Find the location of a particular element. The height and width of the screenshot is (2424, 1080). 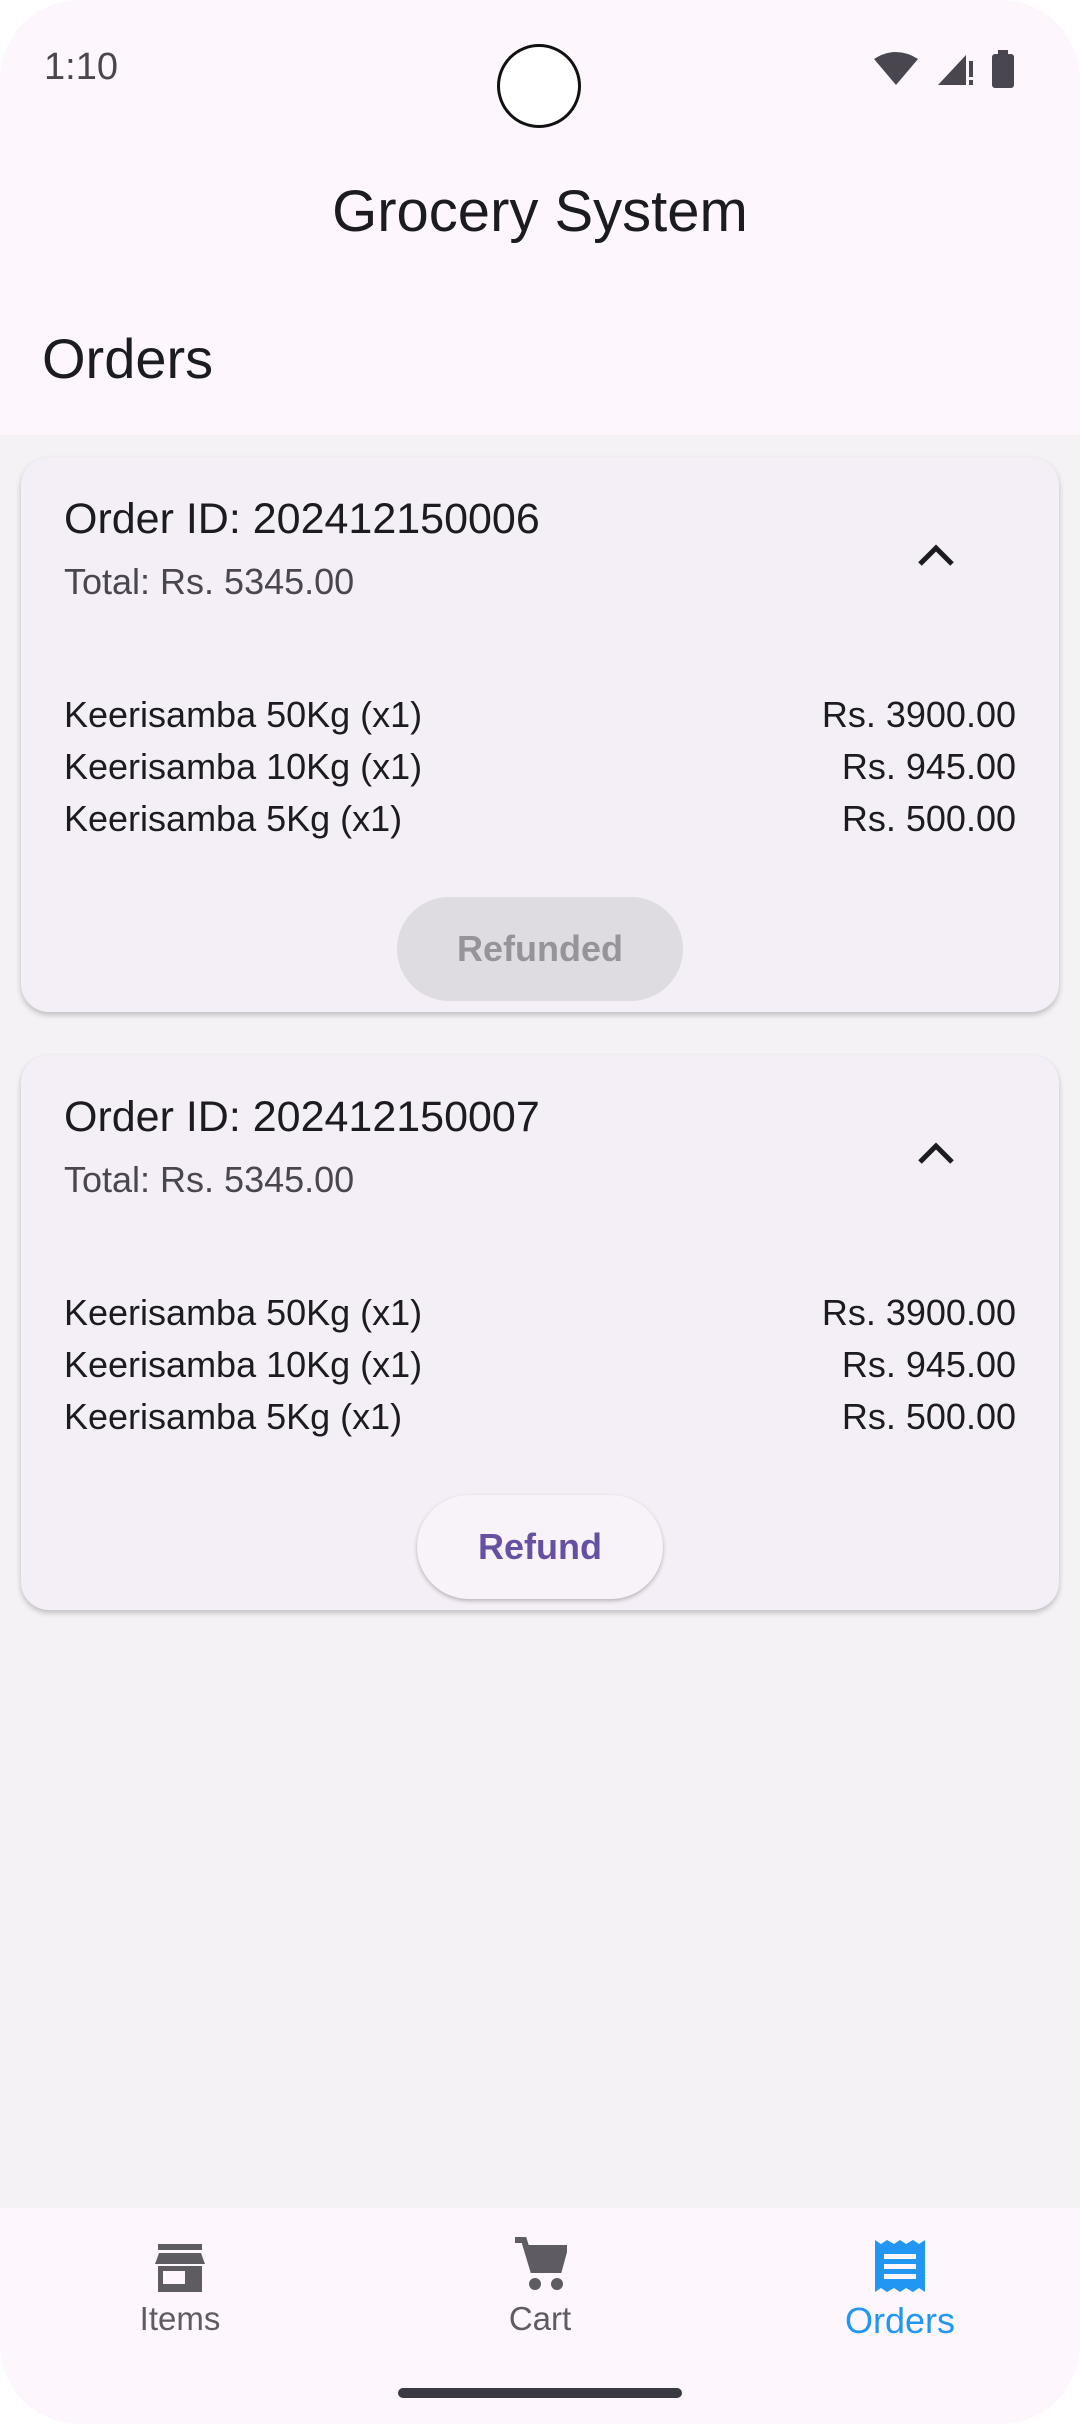

cart-icon is located at coordinates (540, 2259).